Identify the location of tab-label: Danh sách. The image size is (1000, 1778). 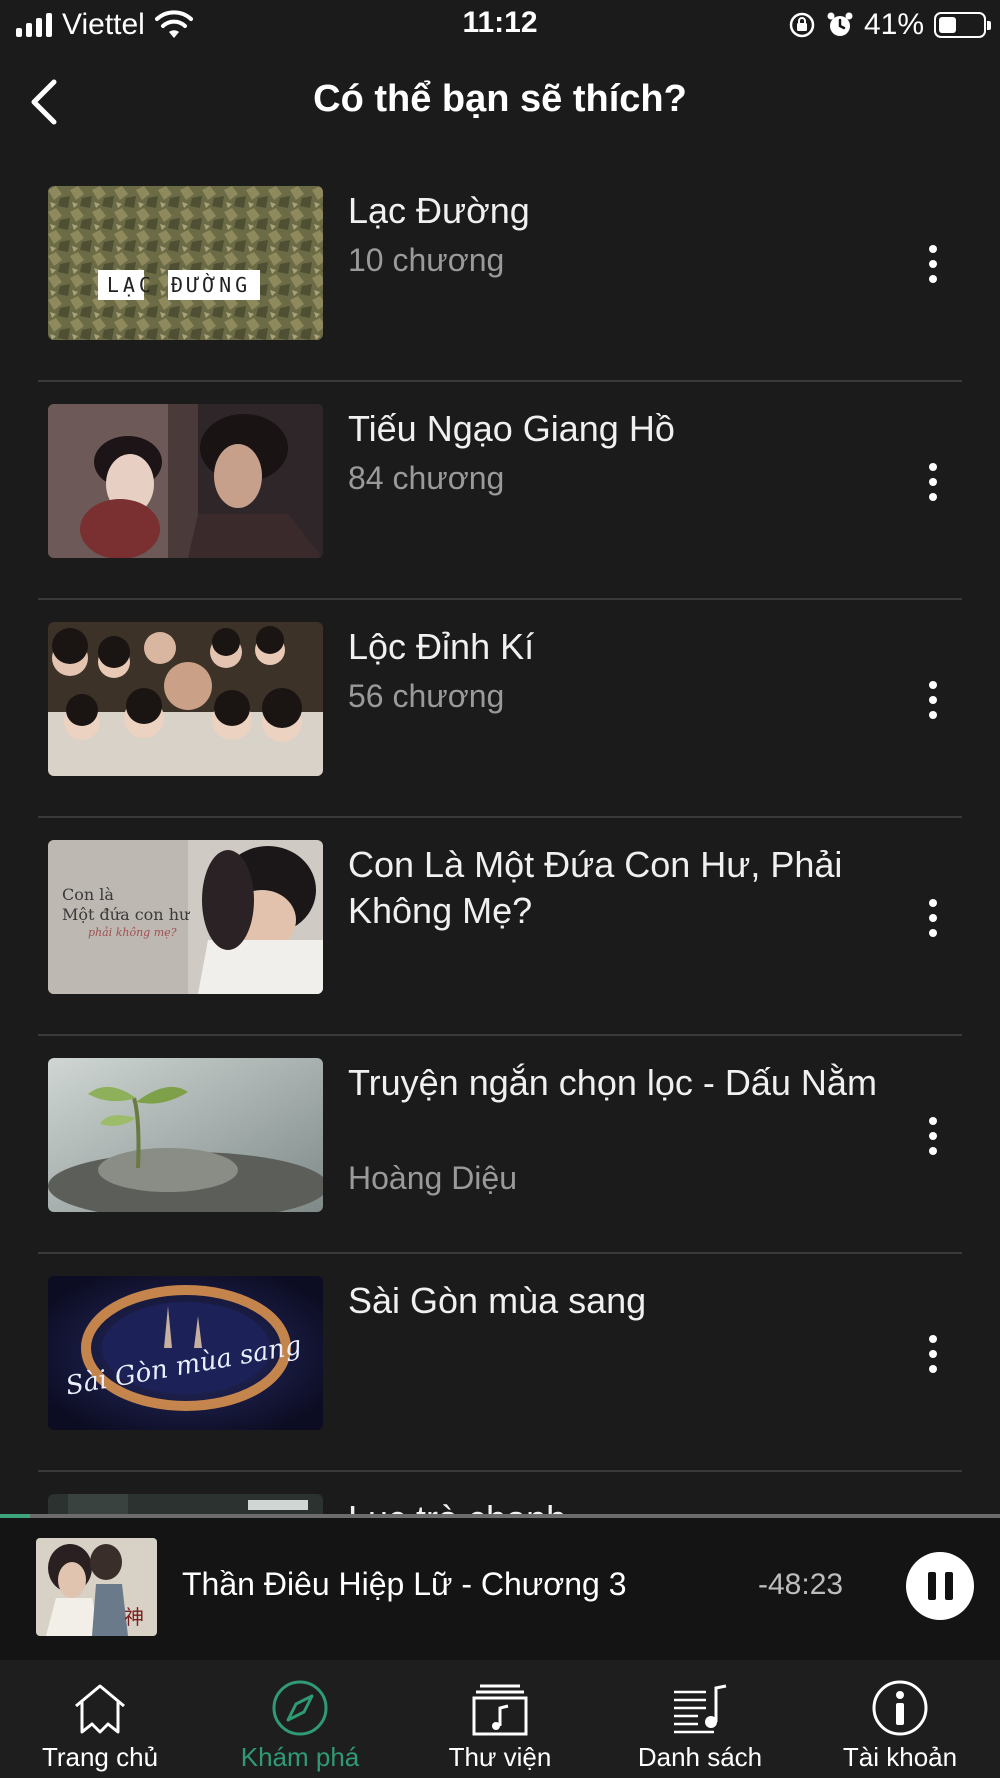
(700, 1757).